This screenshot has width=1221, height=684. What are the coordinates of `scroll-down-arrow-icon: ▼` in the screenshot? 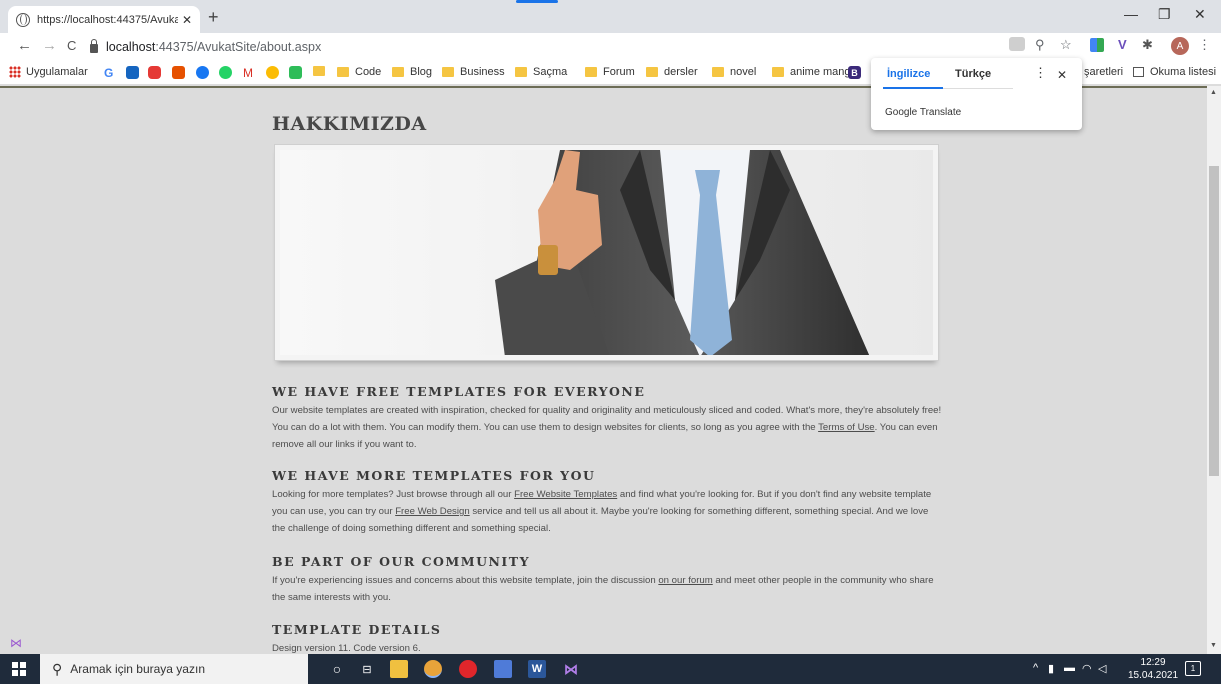 It's located at (1213, 645).